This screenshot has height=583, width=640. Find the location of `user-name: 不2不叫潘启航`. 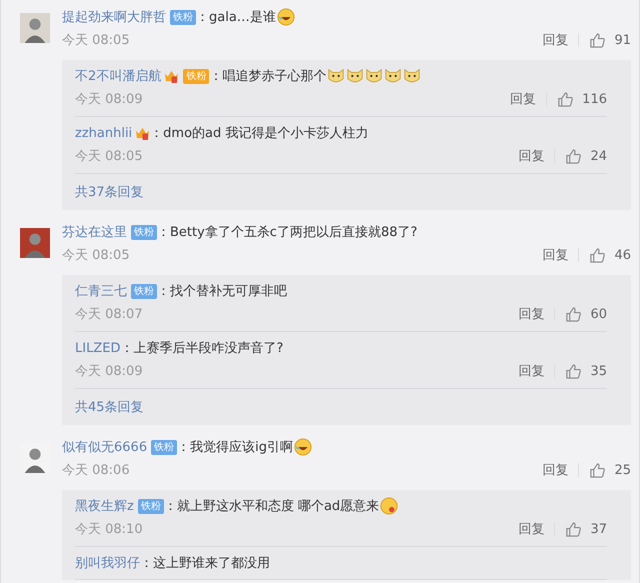

user-name: 不2不叫潘启航 is located at coordinates (118, 76).